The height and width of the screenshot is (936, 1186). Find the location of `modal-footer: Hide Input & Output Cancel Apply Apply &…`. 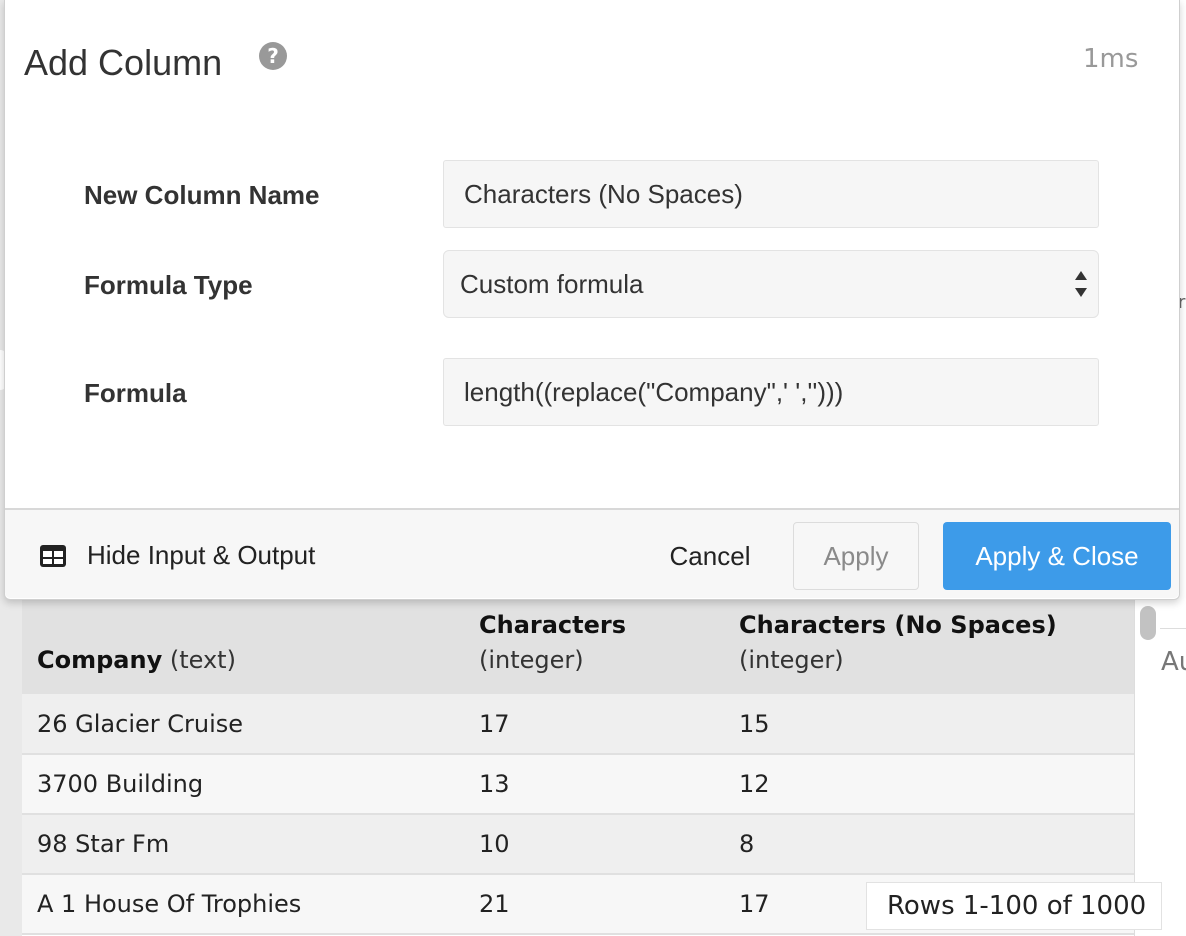

modal-footer: Hide Input & Output Cancel Apply Apply &… is located at coordinates (592, 553).